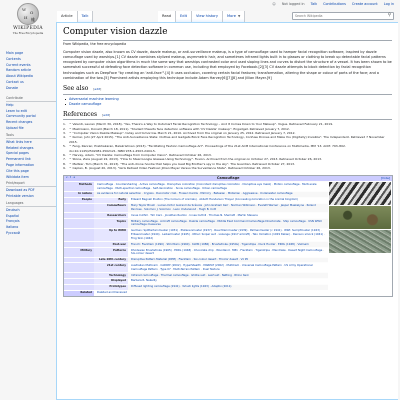 Image resolution: width=400 pixels, height=400 pixels. I want to click on navbox-subgroup-label: Technology, so click(111, 275).